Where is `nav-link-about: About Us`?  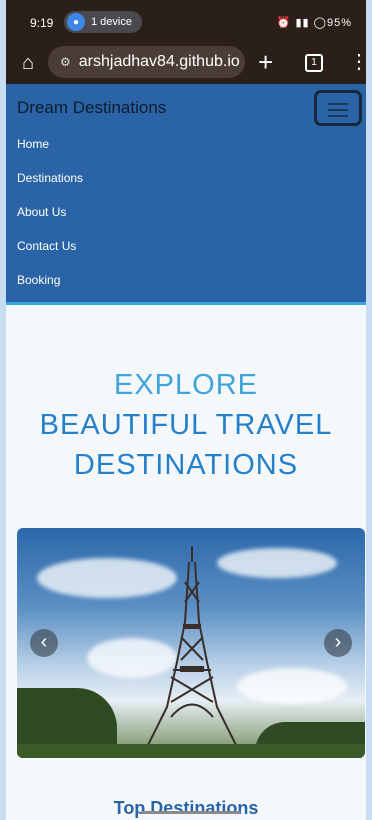
nav-link-about: About Us is located at coordinates (50, 222).